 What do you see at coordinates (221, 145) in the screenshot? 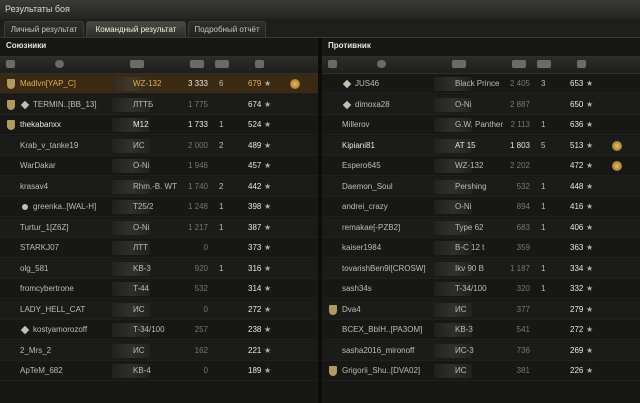
I see `frags-value: 2` at bounding box center [221, 145].